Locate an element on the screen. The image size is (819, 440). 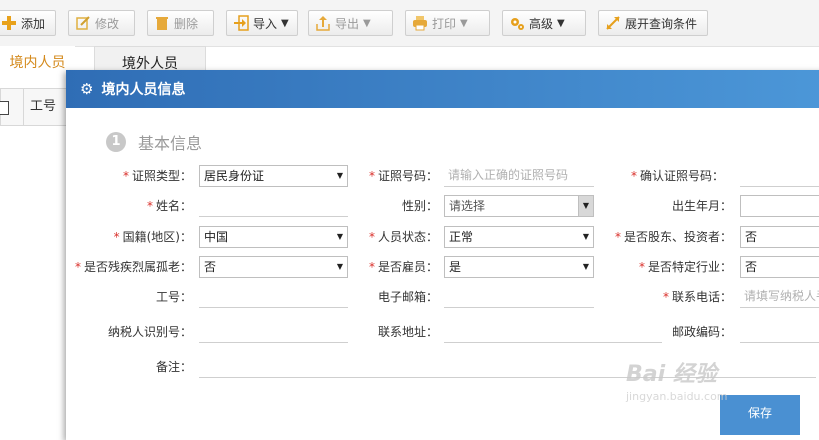
grid-header: 工号 is located at coordinates (35, 107).